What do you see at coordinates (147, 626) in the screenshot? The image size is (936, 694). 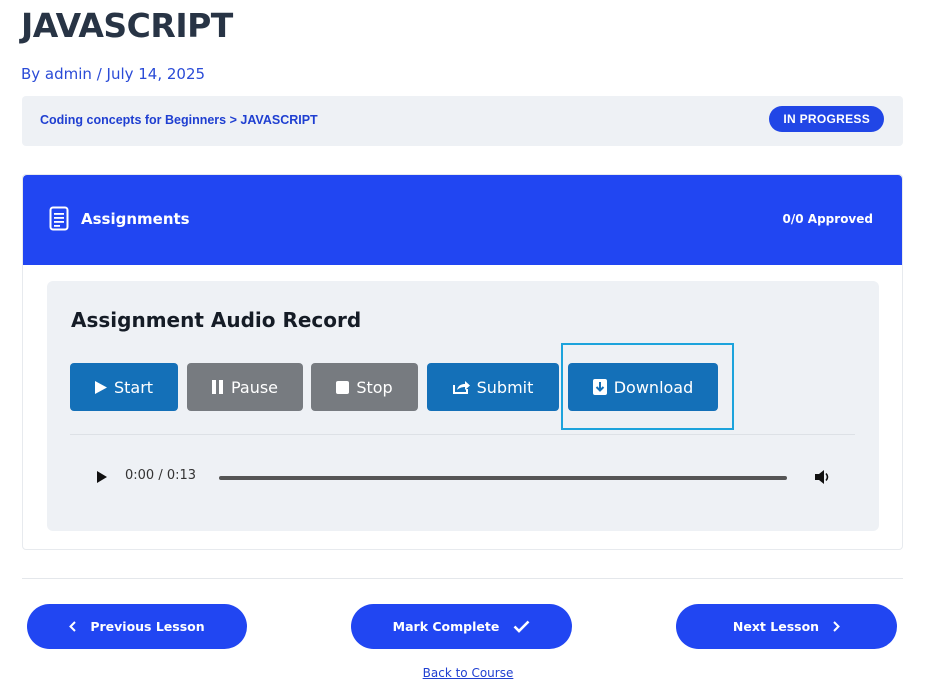 I see `previous-lesson-label: Previous Lesson` at bounding box center [147, 626].